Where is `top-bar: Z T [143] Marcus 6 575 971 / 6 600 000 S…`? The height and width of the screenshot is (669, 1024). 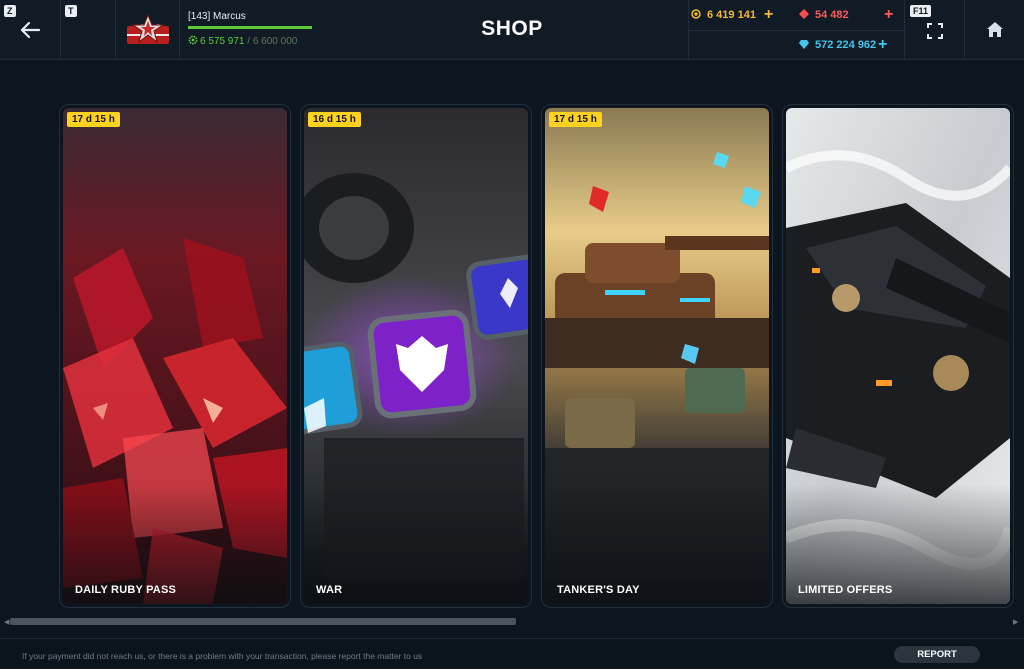
top-bar: Z T [143] Marcus 6 575 971 / 6 600 000 S… is located at coordinates (512, 30).